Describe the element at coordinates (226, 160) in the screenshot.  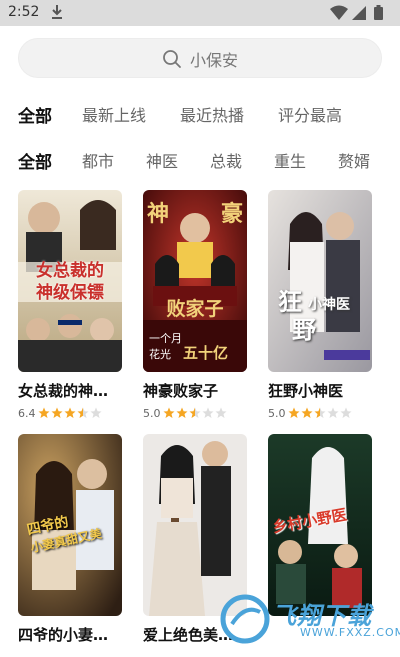
I see `genre-tab-ceo: 总裁` at that location.